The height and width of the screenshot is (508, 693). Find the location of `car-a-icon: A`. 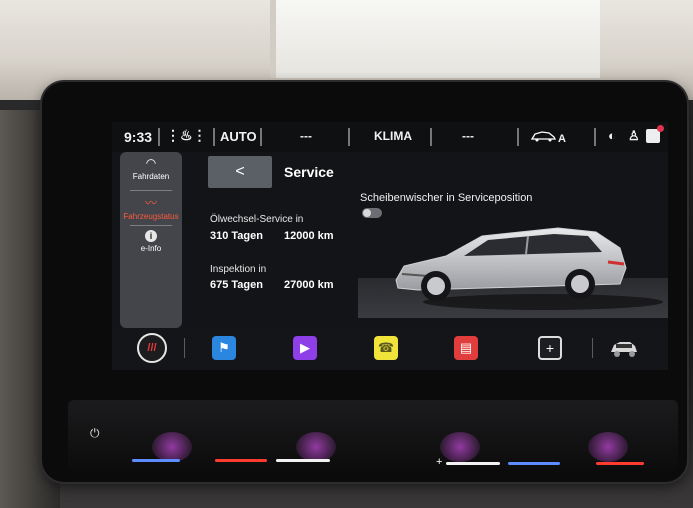

car-a-icon: A is located at coordinates (548, 137).